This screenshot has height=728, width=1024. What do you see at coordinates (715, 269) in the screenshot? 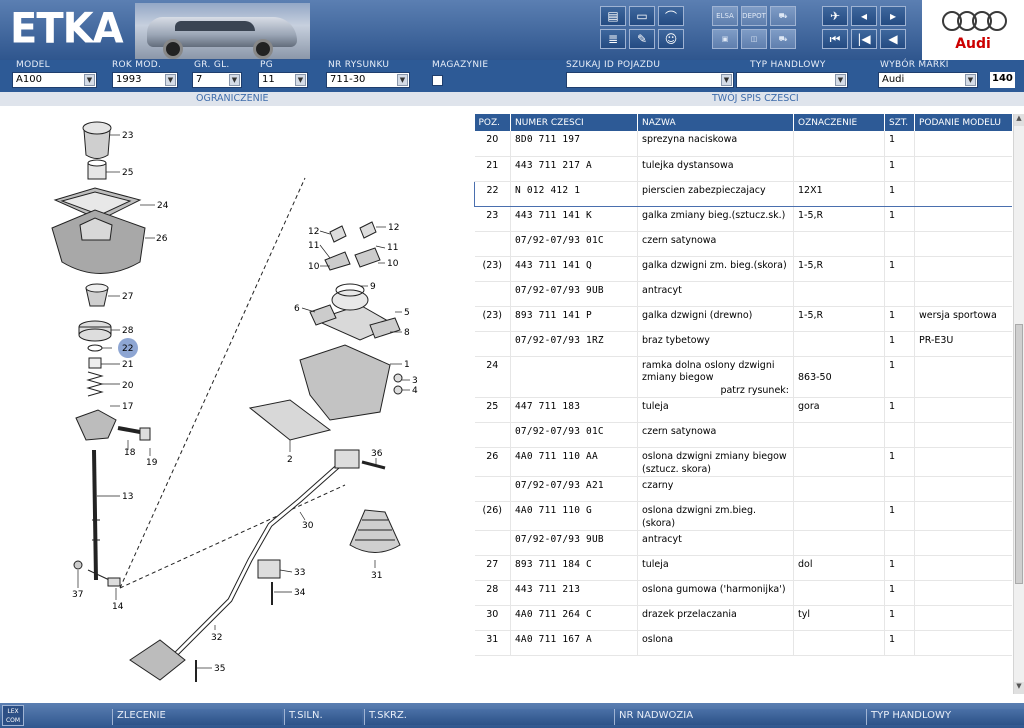
I see `cell-nazwa: galka dzwigni zm. bieg.(skora)` at bounding box center [715, 269].